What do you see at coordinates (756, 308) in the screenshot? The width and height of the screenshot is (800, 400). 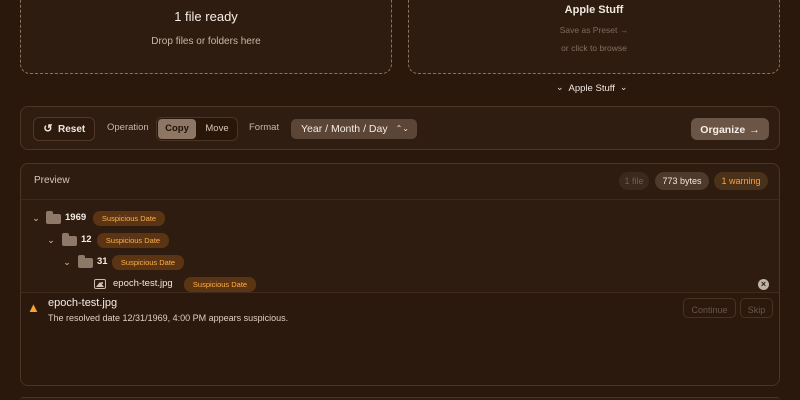 I see `skip-button: Skip` at bounding box center [756, 308].